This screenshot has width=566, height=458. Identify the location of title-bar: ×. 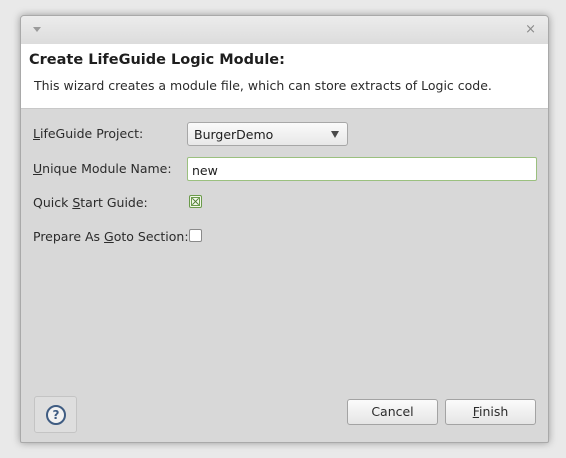
(284, 30).